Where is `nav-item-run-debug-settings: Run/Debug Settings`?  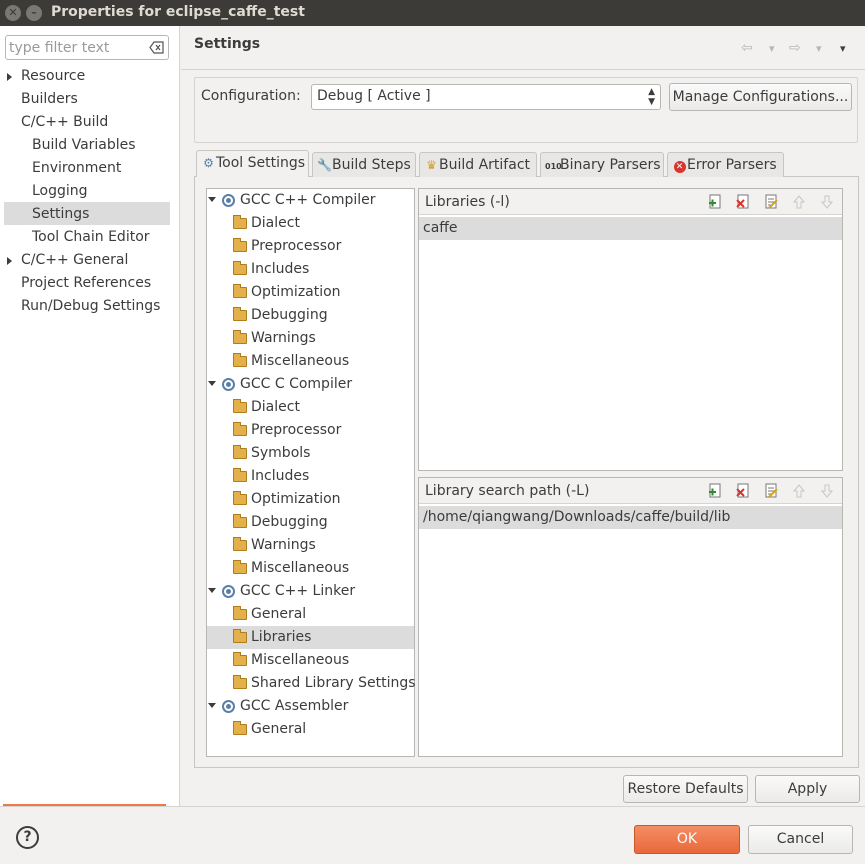
nav-item-run-debug-settings: Run/Debug Settings is located at coordinates (90, 306).